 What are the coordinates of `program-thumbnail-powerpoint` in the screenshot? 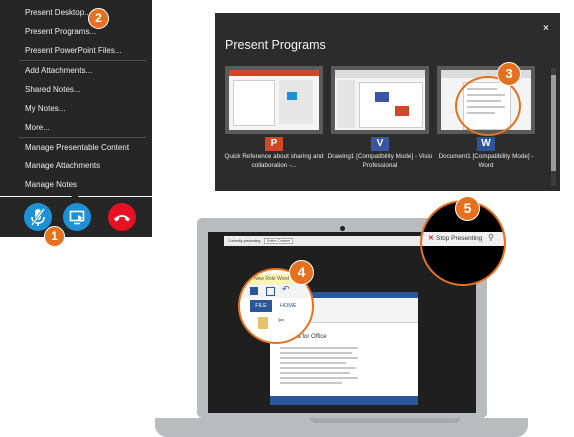 It's located at (274, 100).